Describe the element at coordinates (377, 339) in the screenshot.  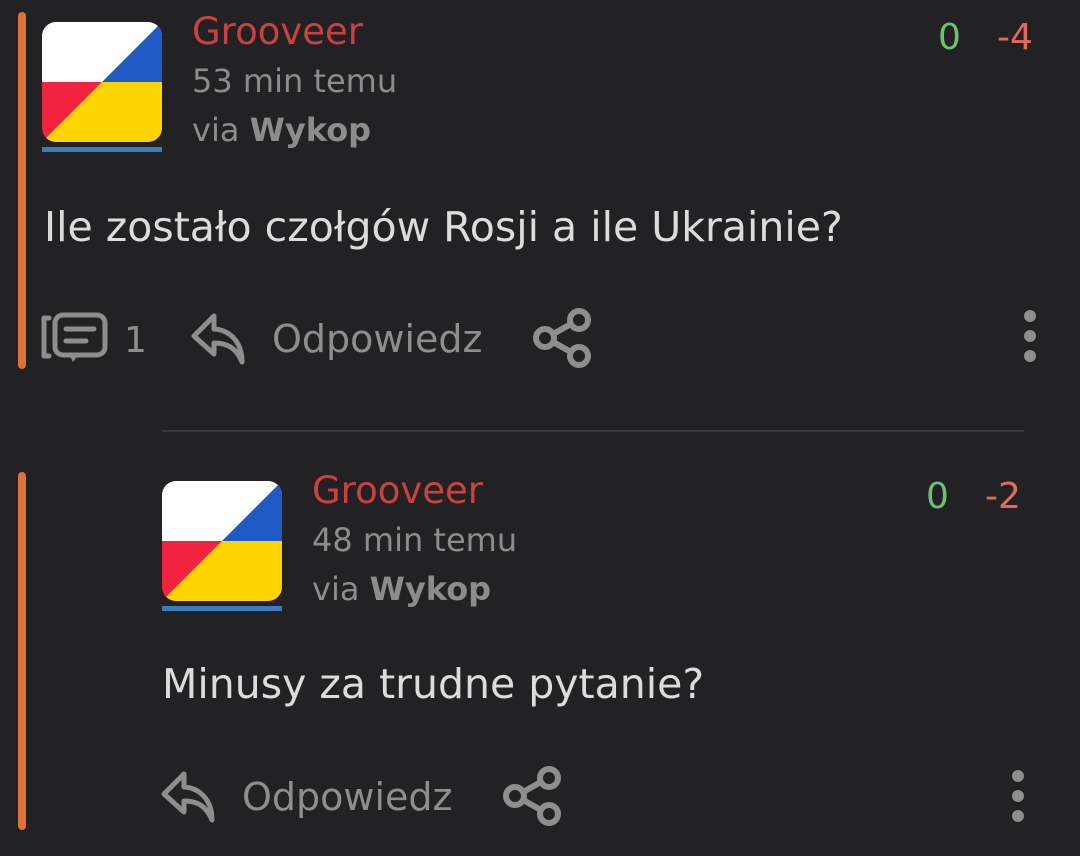
I see `entry-reply-label: Odpowiedz` at that location.